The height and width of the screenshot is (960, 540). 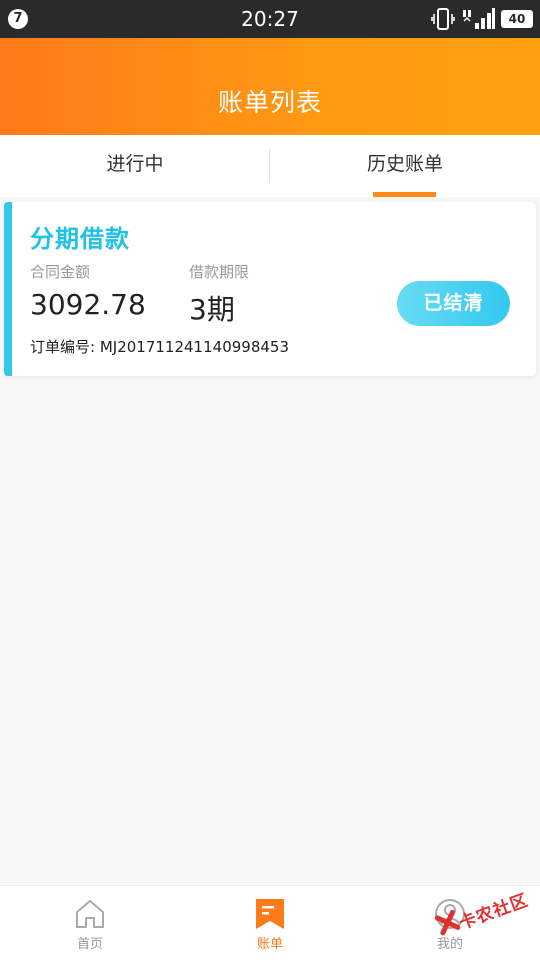 What do you see at coordinates (453, 303) in the screenshot?
I see `settled-status-button: 已结清` at bounding box center [453, 303].